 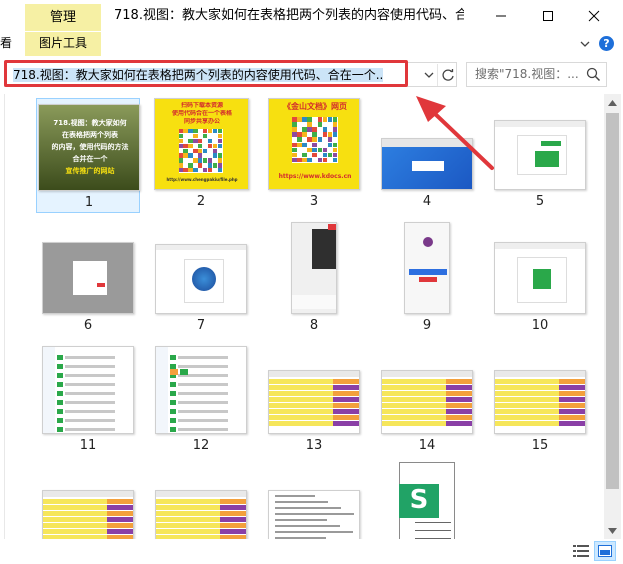 I want to click on tab-view: 看, so click(x=6, y=44).